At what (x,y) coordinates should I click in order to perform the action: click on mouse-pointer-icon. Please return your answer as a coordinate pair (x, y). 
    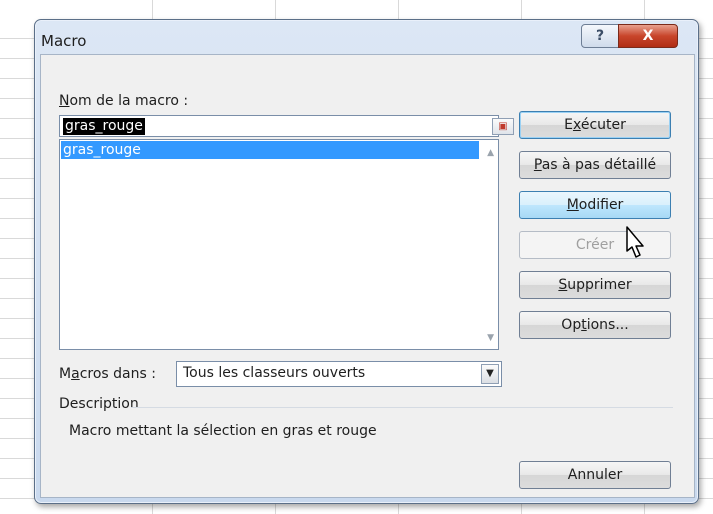
    Looking at the image, I should click on (635, 242).